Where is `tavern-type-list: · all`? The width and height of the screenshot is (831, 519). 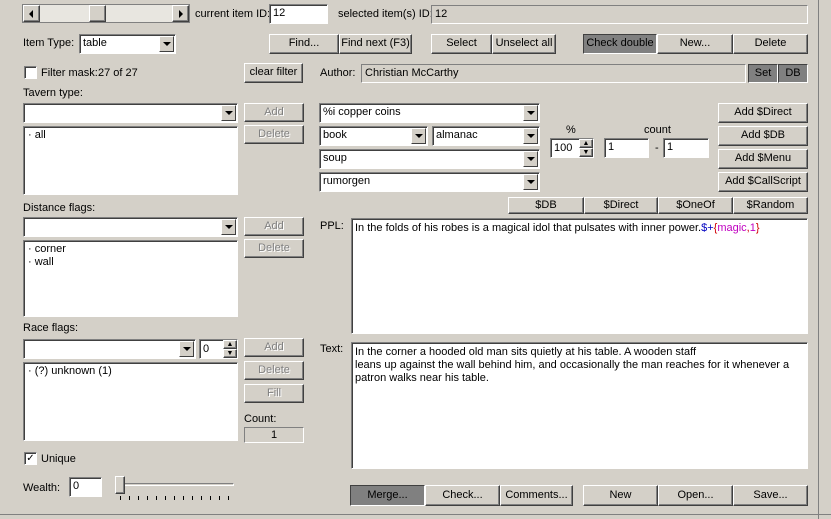
tavern-type-list: · all is located at coordinates (130, 160).